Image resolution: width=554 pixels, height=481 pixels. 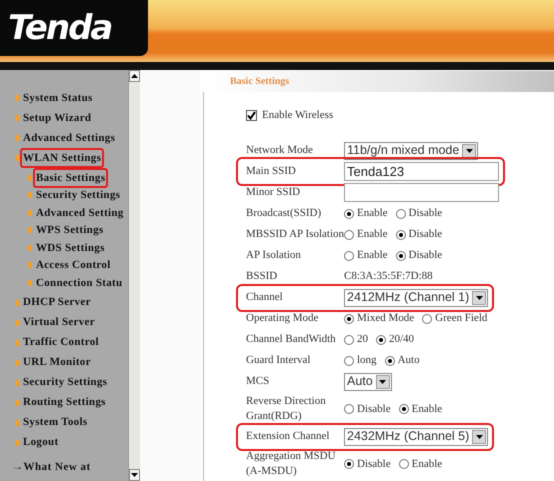 What do you see at coordinates (57, 362) in the screenshot?
I see `nav-link: URL Monitor` at bounding box center [57, 362].